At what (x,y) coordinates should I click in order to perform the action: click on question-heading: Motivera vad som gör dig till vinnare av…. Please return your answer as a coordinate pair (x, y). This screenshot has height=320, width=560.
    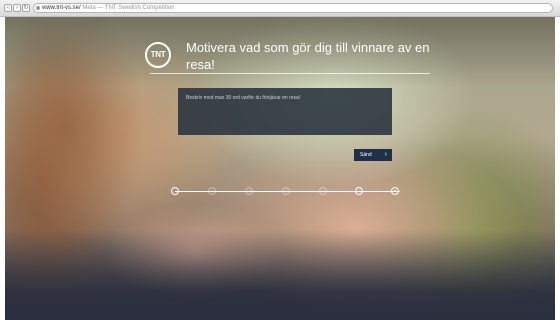
    Looking at the image, I should click on (308, 56).